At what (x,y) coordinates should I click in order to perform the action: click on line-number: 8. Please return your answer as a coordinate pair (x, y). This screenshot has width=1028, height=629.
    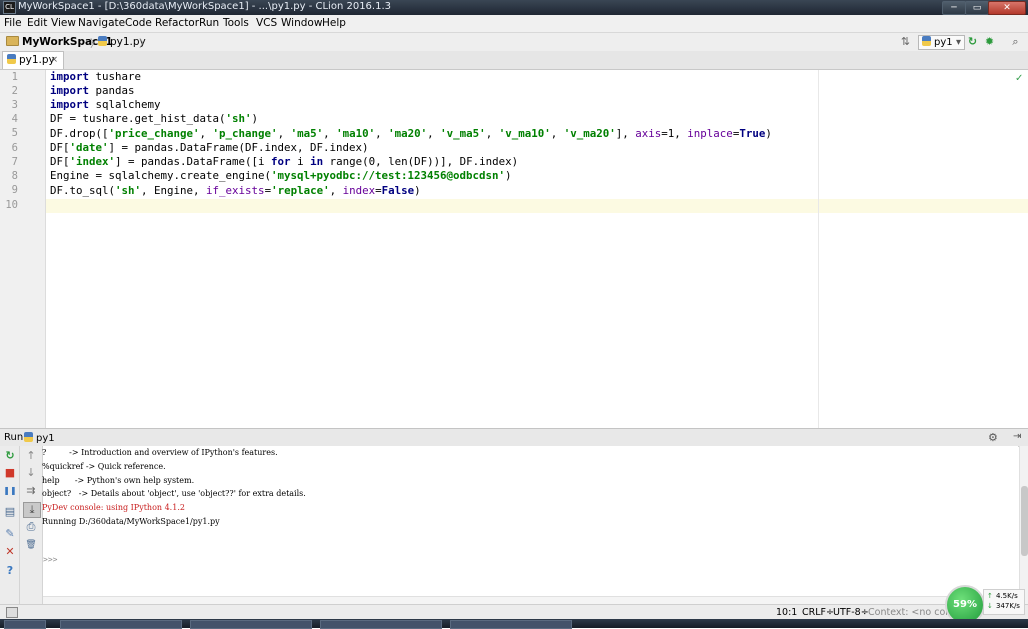
    Looking at the image, I should click on (14, 176).